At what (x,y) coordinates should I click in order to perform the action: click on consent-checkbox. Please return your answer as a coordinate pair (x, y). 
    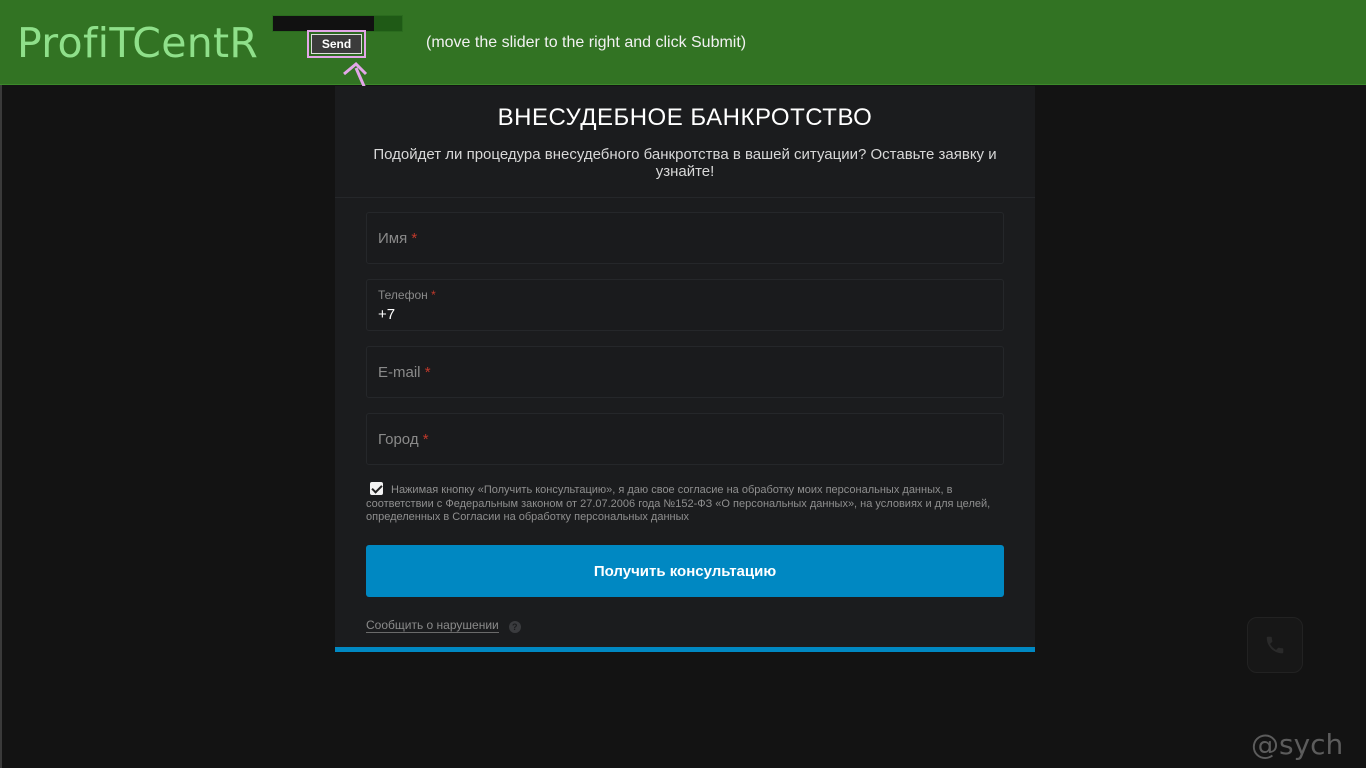
    Looking at the image, I should click on (376, 488).